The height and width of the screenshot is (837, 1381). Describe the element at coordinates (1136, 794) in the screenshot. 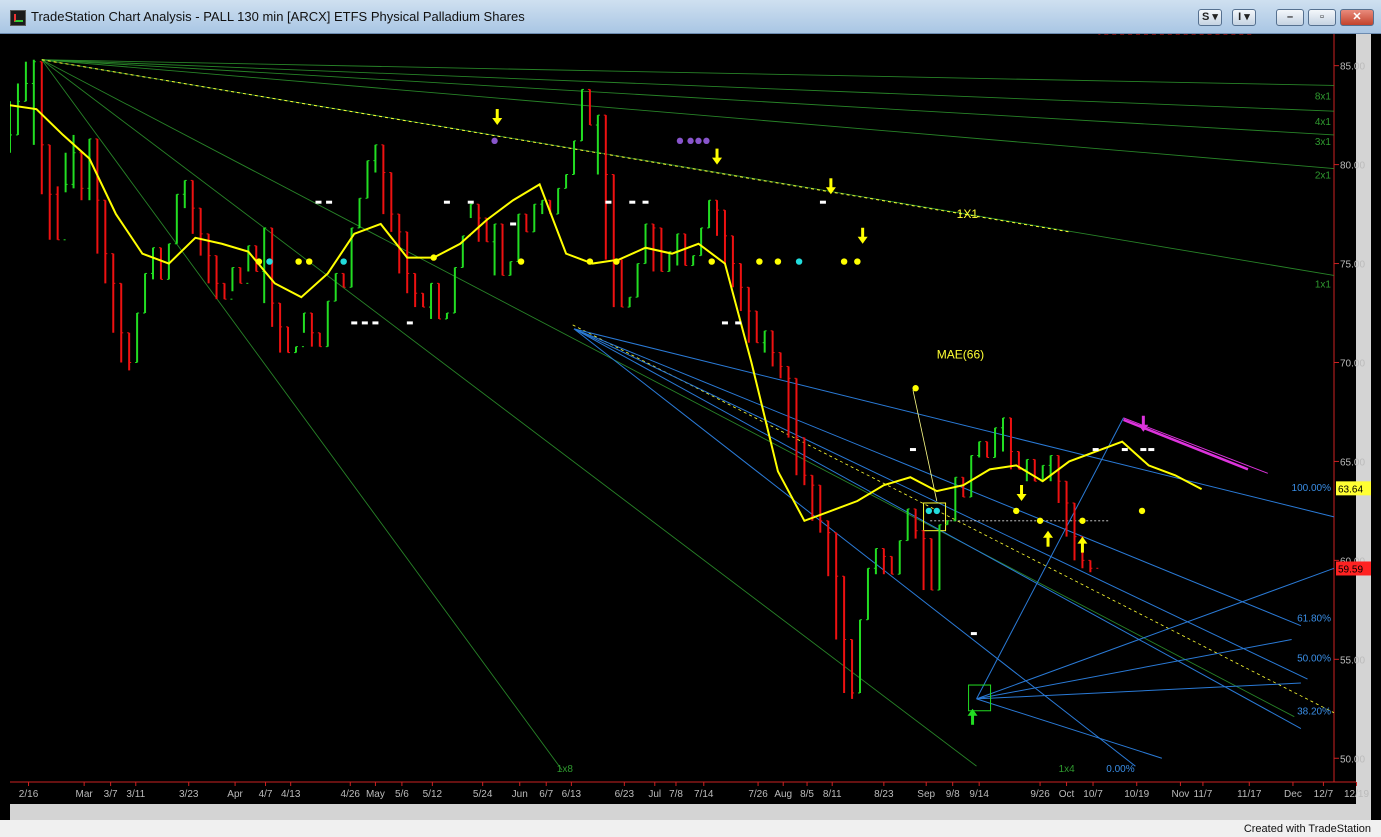

I see `x-tick-label: 10/19` at that location.